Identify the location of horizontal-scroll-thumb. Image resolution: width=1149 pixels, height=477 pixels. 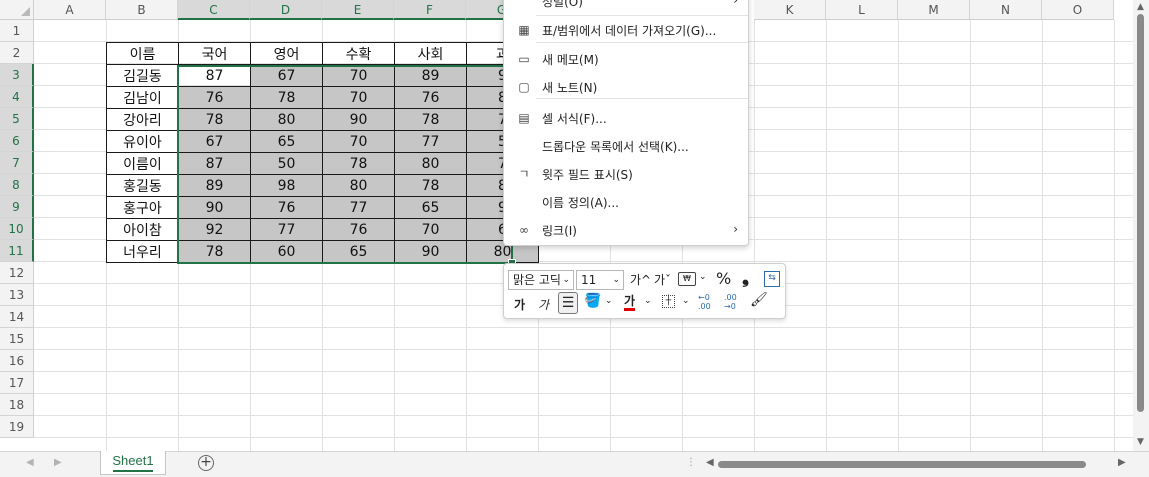
(902, 464).